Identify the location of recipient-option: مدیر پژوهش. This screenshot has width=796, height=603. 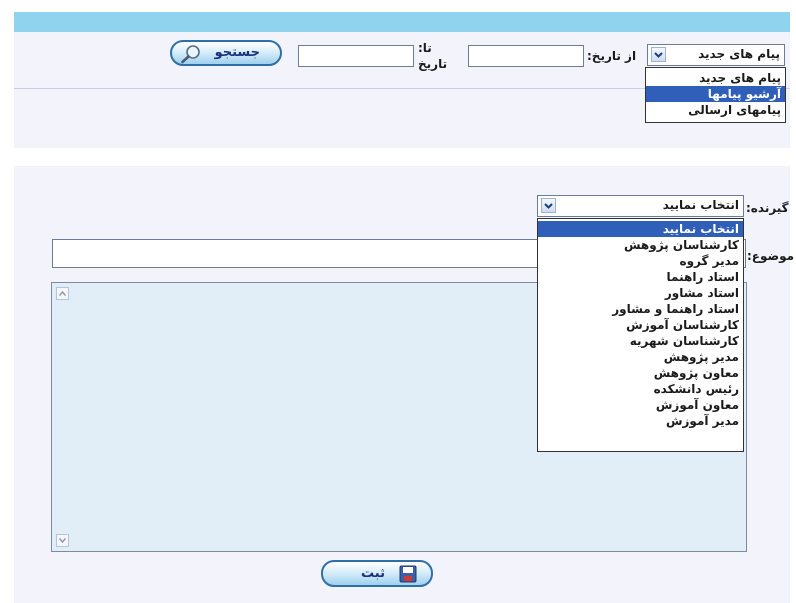
(640, 357).